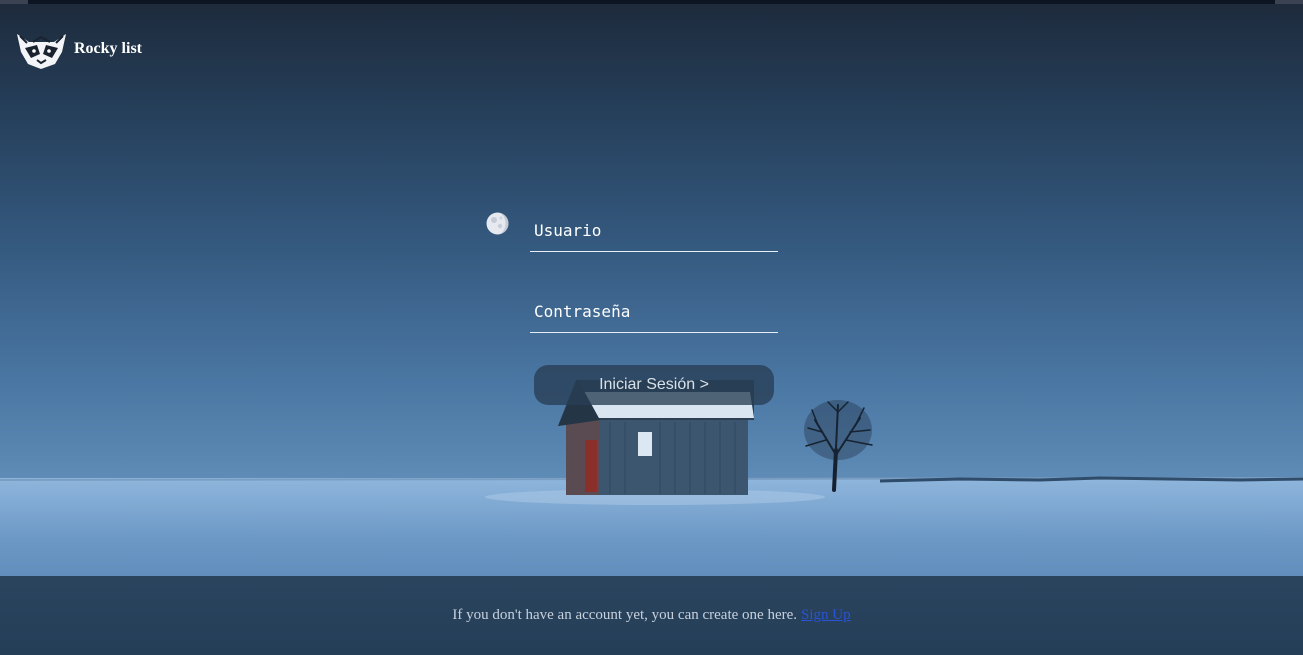  I want to click on brand-name: Rocky list, so click(108, 48).